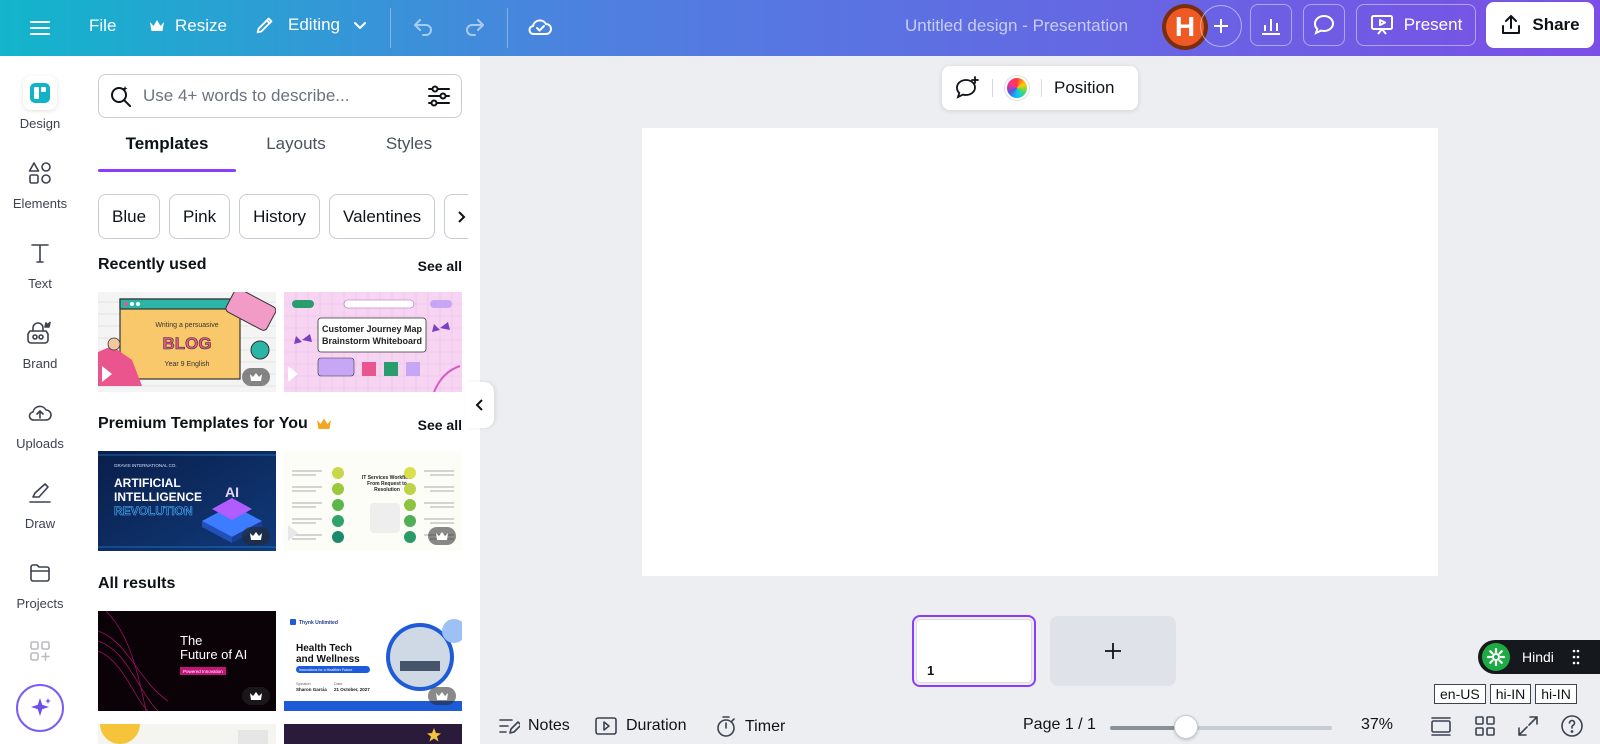 This screenshot has height=744, width=1600. I want to click on rail-item-uploads: Uploads, so click(40, 423).